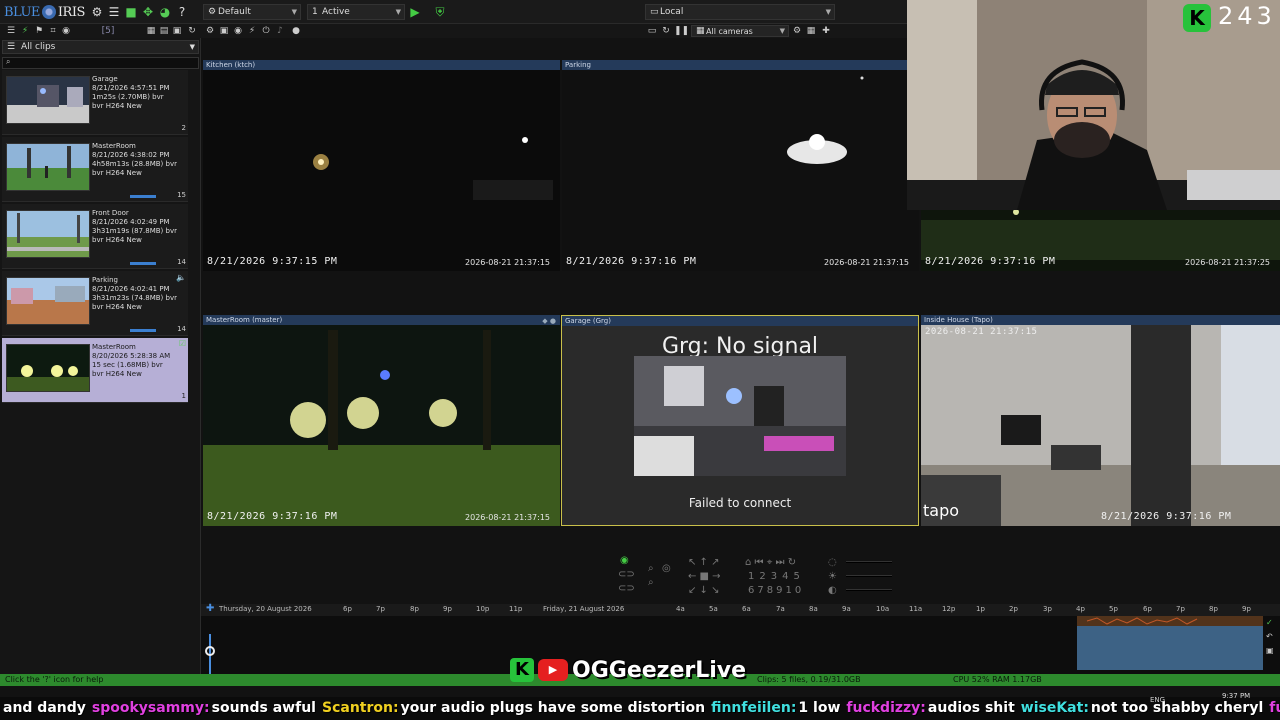  What do you see at coordinates (516, 609) in the screenshot?
I see `timeline-tick-label: 11p` at bounding box center [516, 609].